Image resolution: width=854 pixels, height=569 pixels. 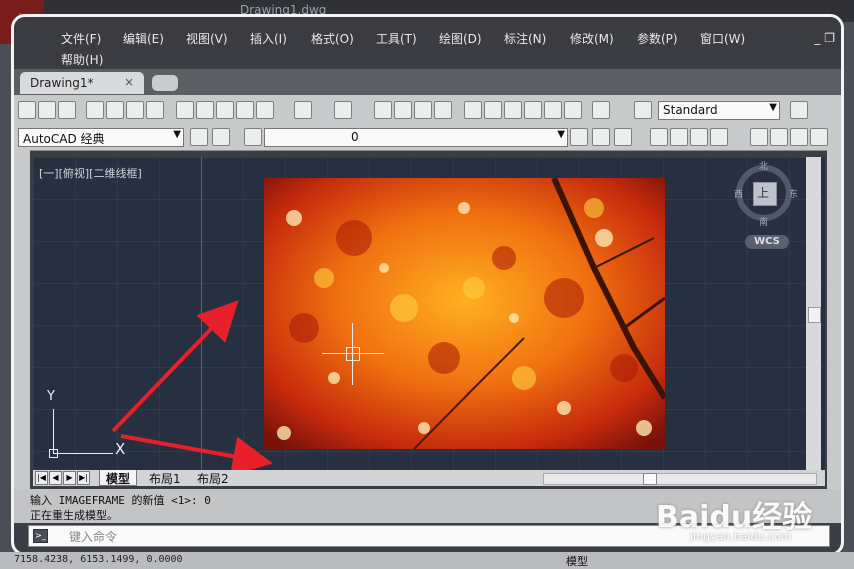 What do you see at coordinates (573, 110) in the screenshot?
I see `calculator-icon` at bounding box center [573, 110].